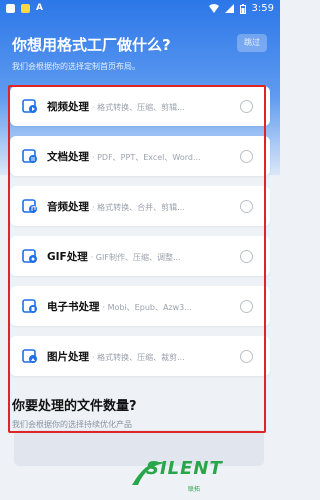 This screenshot has width=320, height=500. What do you see at coordinates (73, 307) in the screenshot?
I see `option-ebook-label: 电子书处理` at bounding box center [73, 307].